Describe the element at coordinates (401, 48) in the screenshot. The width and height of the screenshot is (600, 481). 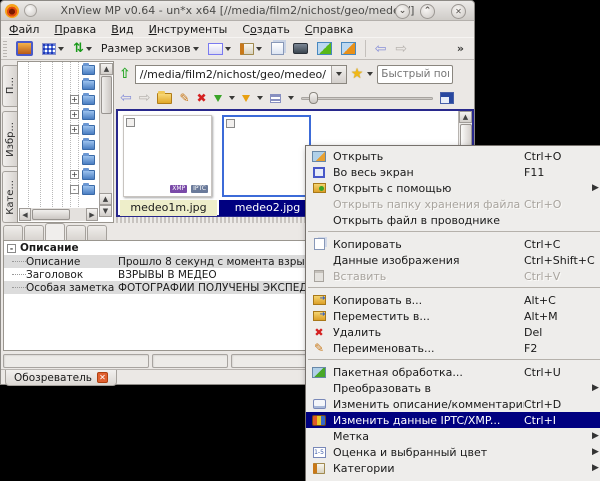
I see `history-forward-button: ⇨` at that location.